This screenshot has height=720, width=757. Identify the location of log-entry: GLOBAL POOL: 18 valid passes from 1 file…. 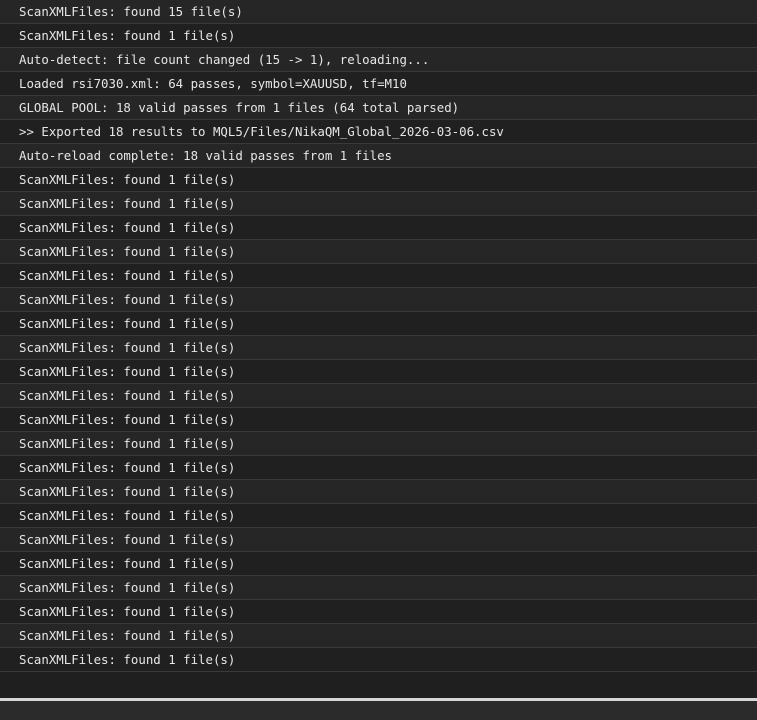
(378, 108).